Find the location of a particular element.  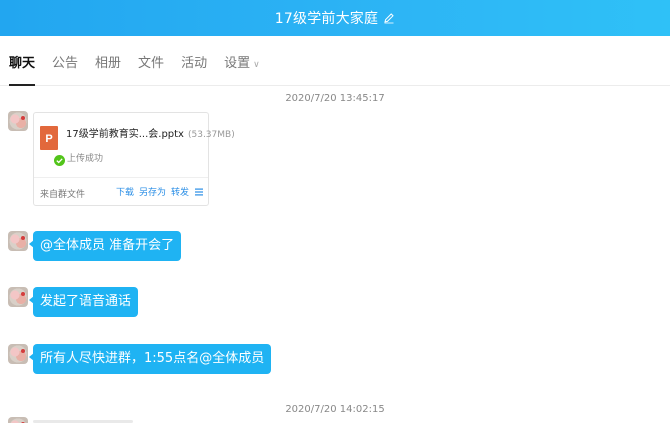

forward-link: 转发 is located at coordinates (180, 191).